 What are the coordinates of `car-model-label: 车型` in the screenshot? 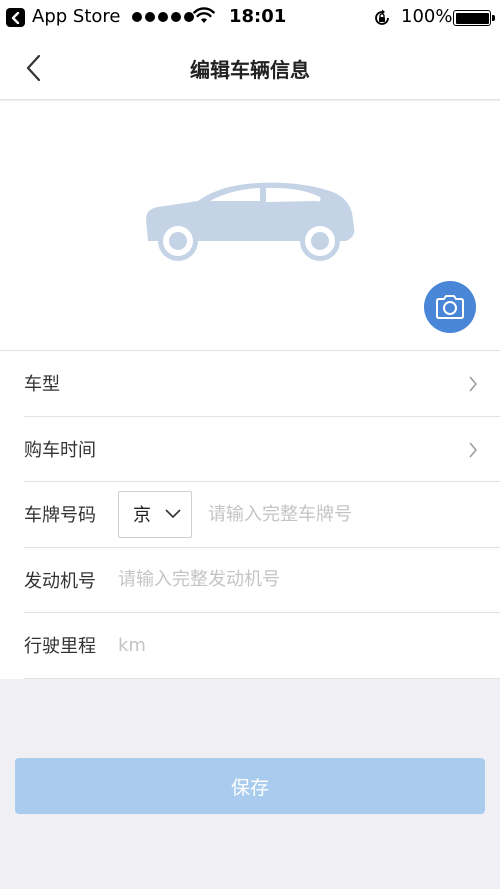 It's located at (42, 385).